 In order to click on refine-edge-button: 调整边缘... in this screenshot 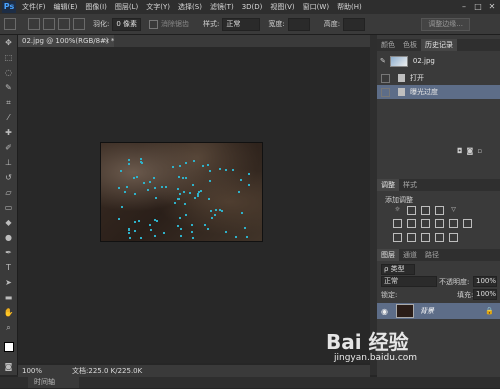, I will do `click(445, 24)`.